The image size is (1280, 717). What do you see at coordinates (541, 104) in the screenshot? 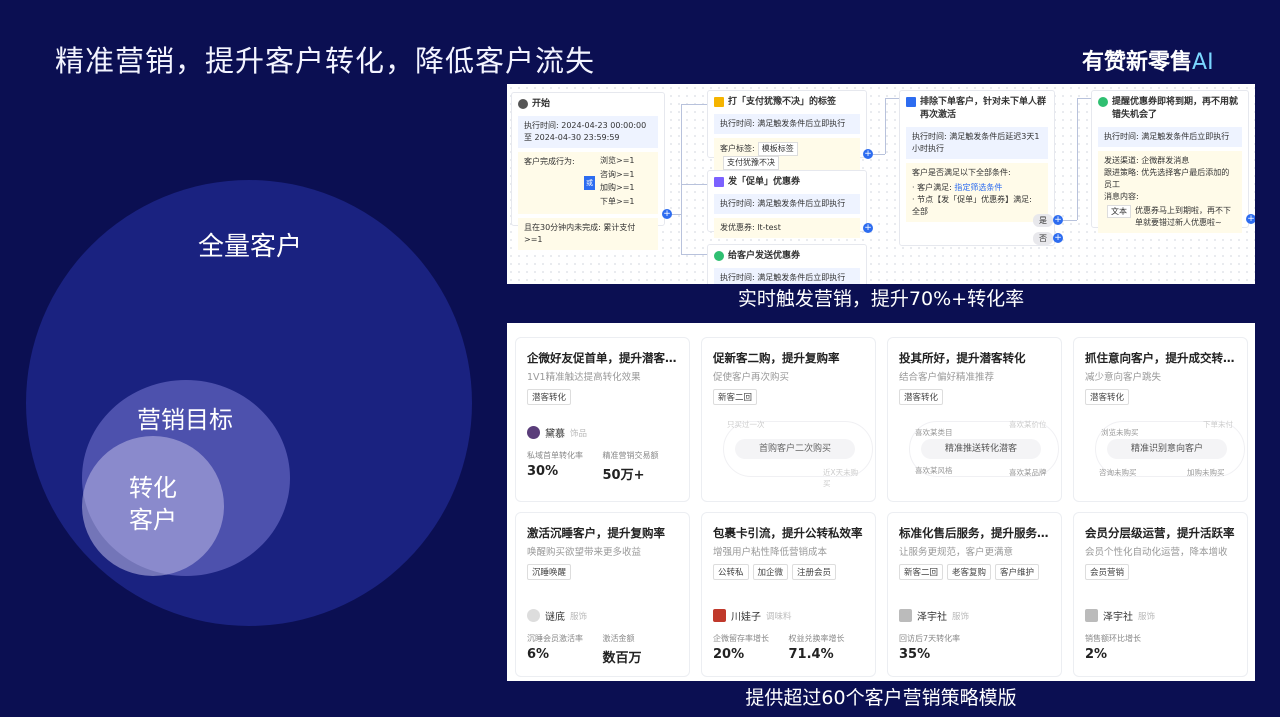
I see `start-title: 开始` at bounding box center [541, 104].